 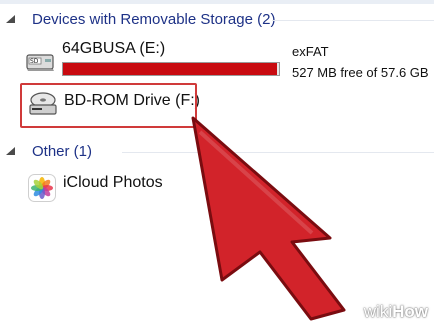 I want to click on window-top-strip, so click(x=217, y=2).